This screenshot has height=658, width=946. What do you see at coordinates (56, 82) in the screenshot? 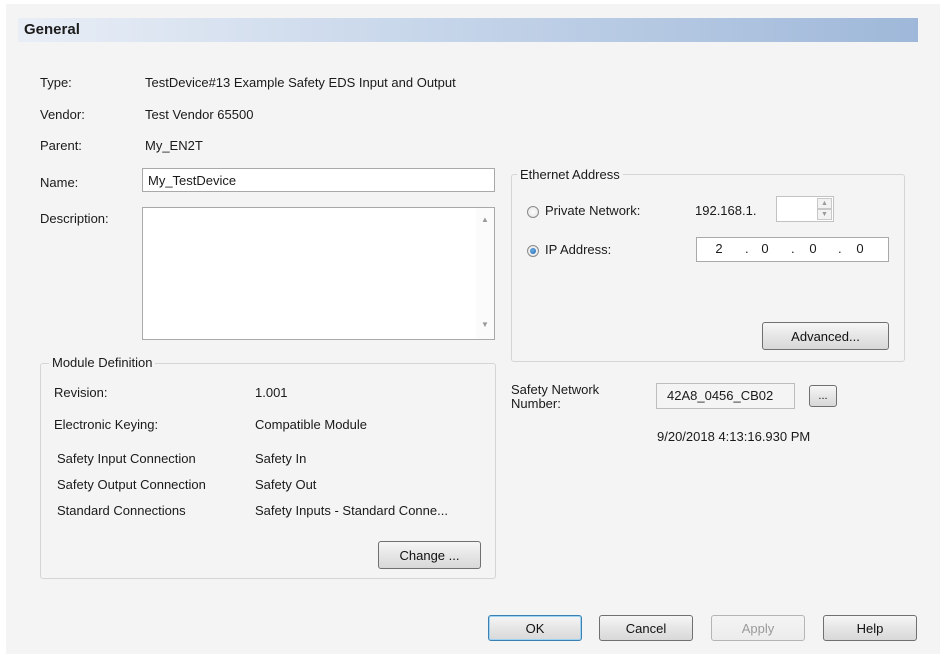
I see `type-label: Type:` at bounding box center [56, 82].